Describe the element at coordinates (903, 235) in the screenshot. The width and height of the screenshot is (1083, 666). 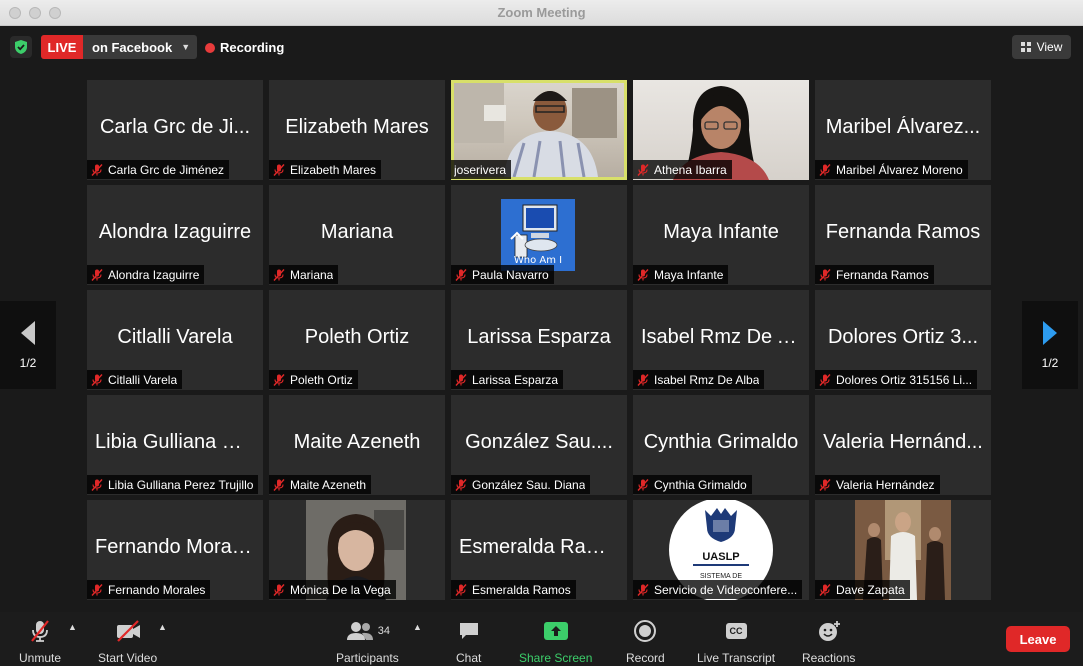
I see `participant-tile: Fernanda Ramos Fernanda Ramos` at that location.